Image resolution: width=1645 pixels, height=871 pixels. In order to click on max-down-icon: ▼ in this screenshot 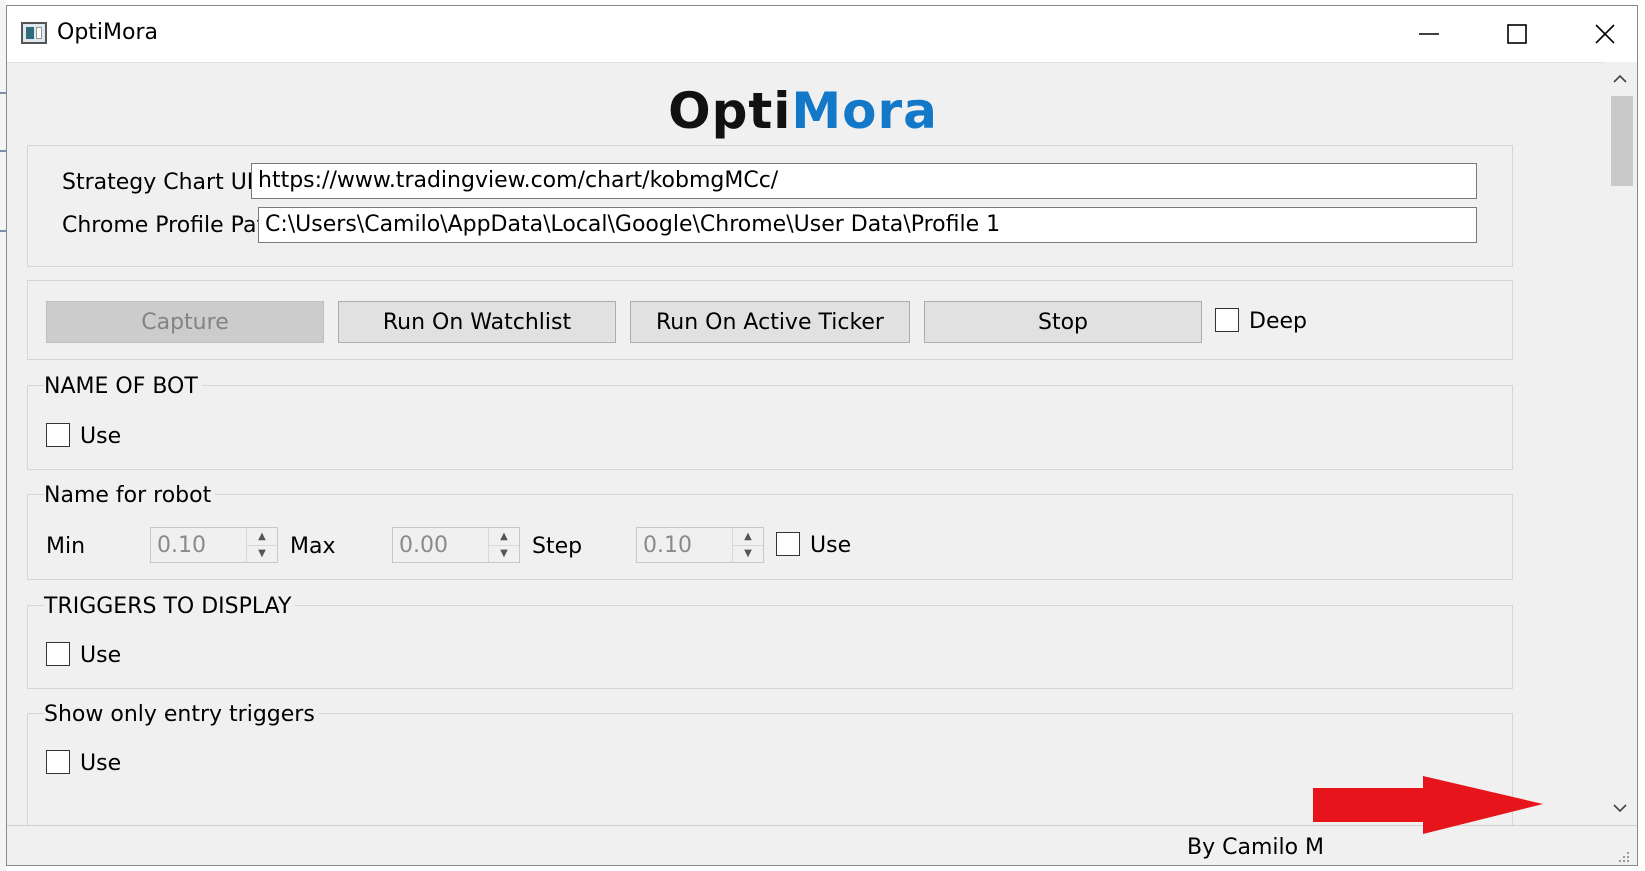, I will do `click(504, 553)`.